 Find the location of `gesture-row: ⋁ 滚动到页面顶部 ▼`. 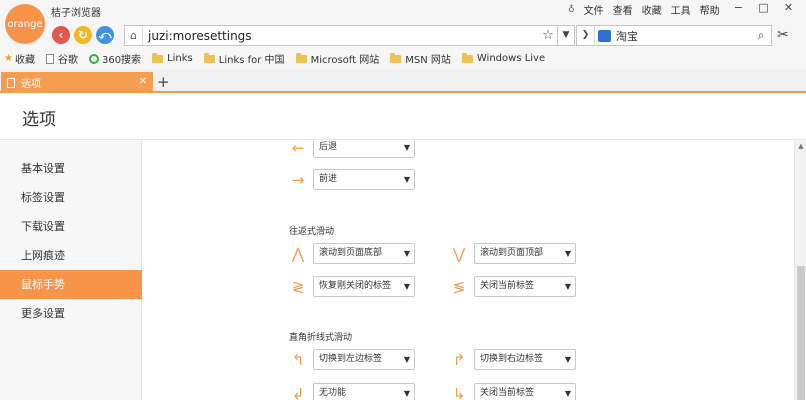

gesture-row: ⋁ 滚动到页面顶部 ▼ is located at coordinates (529, 254).